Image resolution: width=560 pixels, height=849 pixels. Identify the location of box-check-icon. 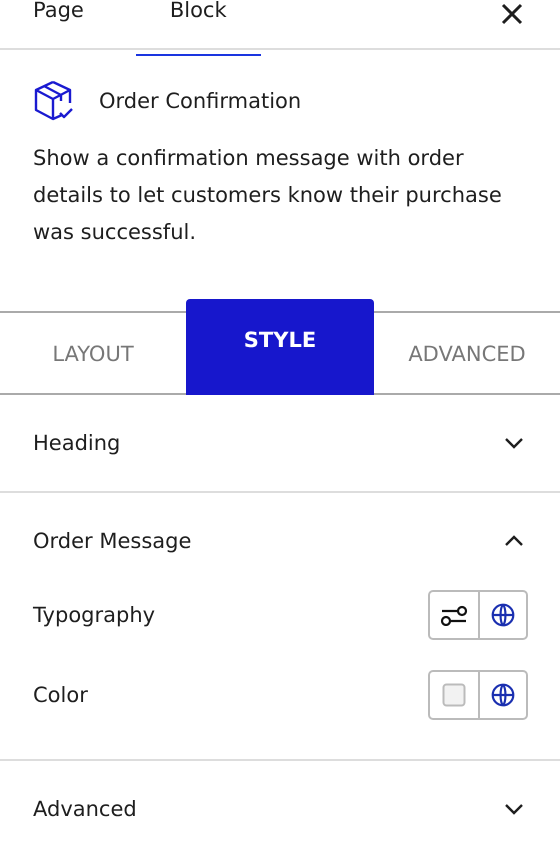
(53, 101).